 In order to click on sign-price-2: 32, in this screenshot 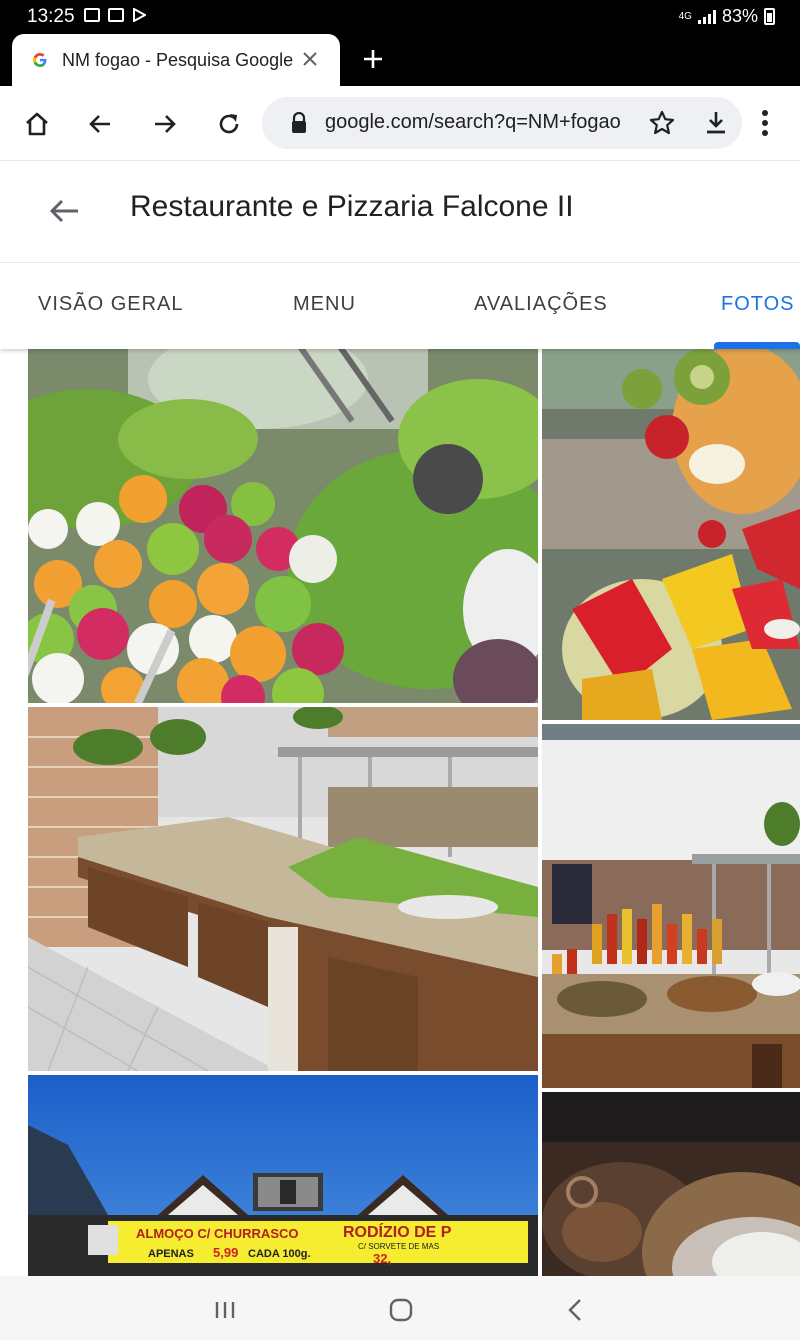, I will do `click(382, 1258)`.